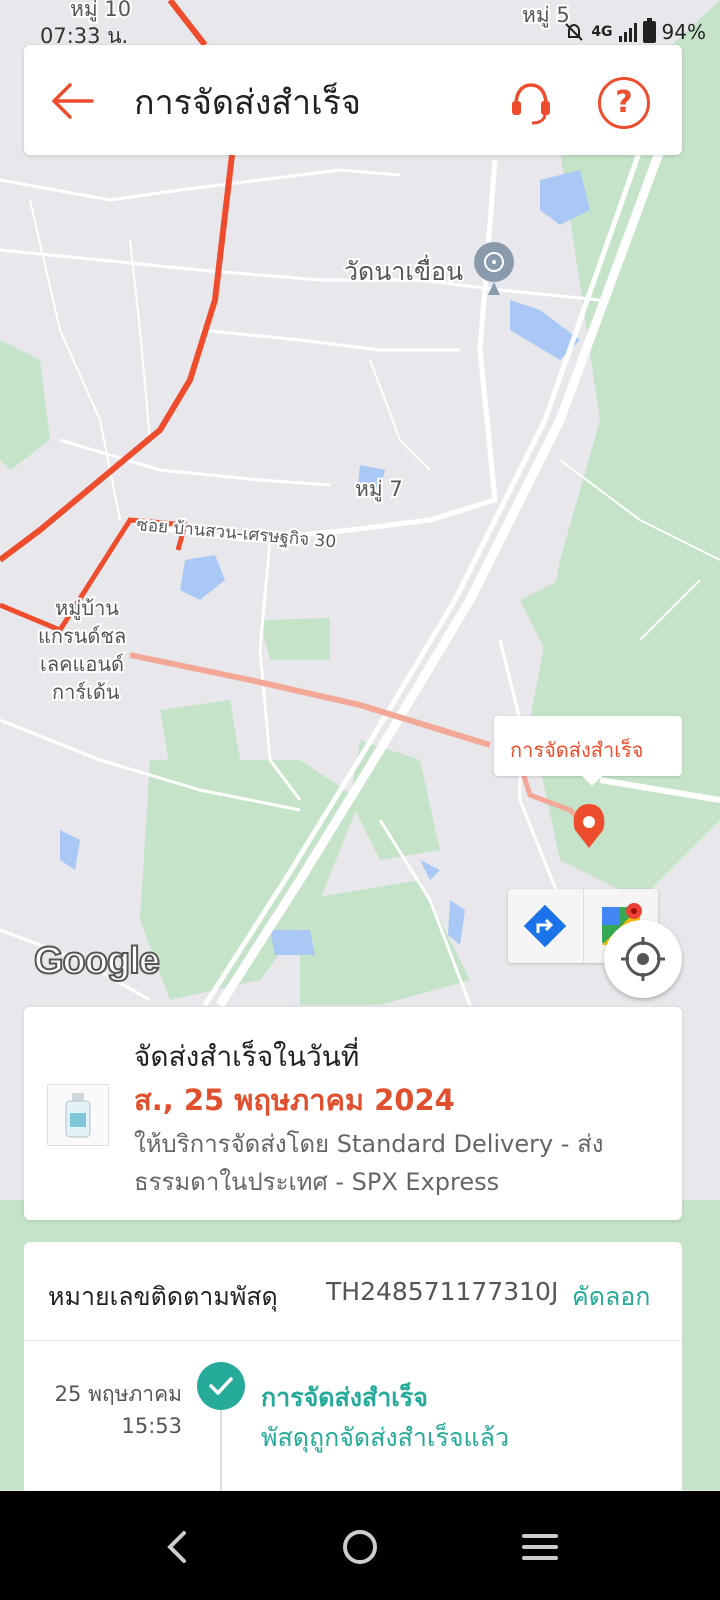 This screenshot has height=1600, width=720. Describe the element at coordinates (294, 1100) in the screenshot. I see `delivery-date: ส., 25 พฤษภาคม 2024` at that location.